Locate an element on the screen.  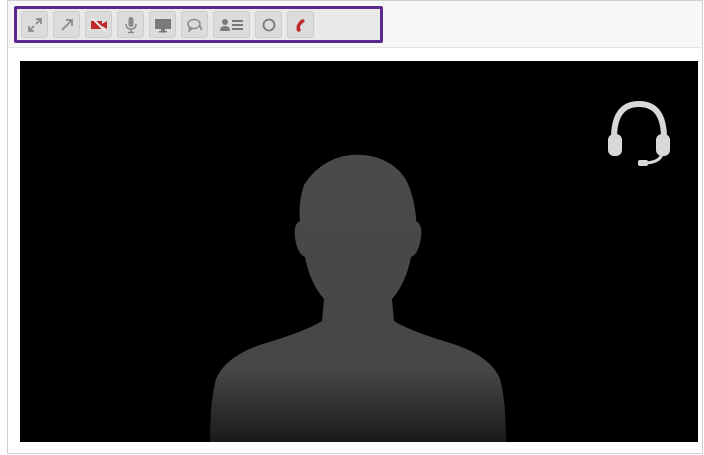
call-controls-toolbar is located at coordinates (198, 24).